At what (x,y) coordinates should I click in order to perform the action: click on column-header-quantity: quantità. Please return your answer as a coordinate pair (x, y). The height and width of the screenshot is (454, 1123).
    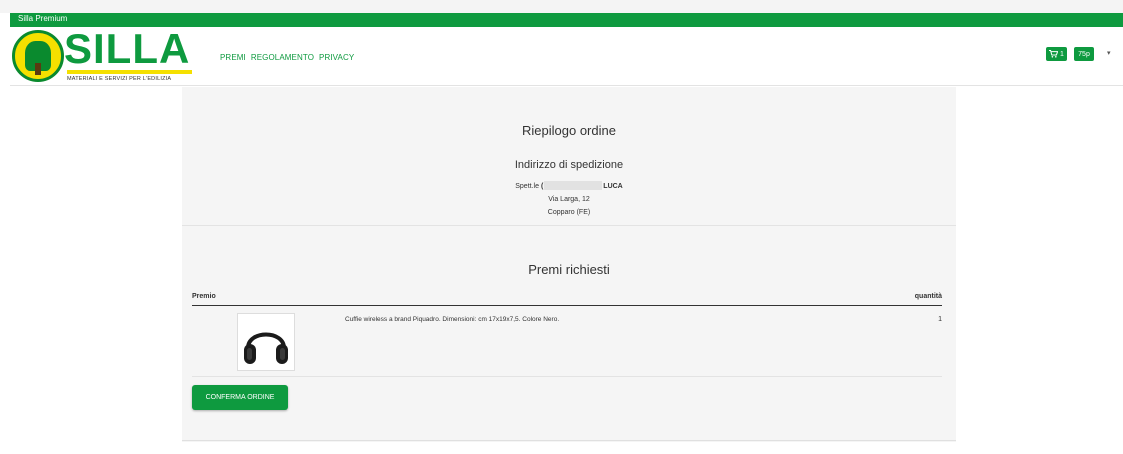
    Looking at the image, I should click on (928, 296).